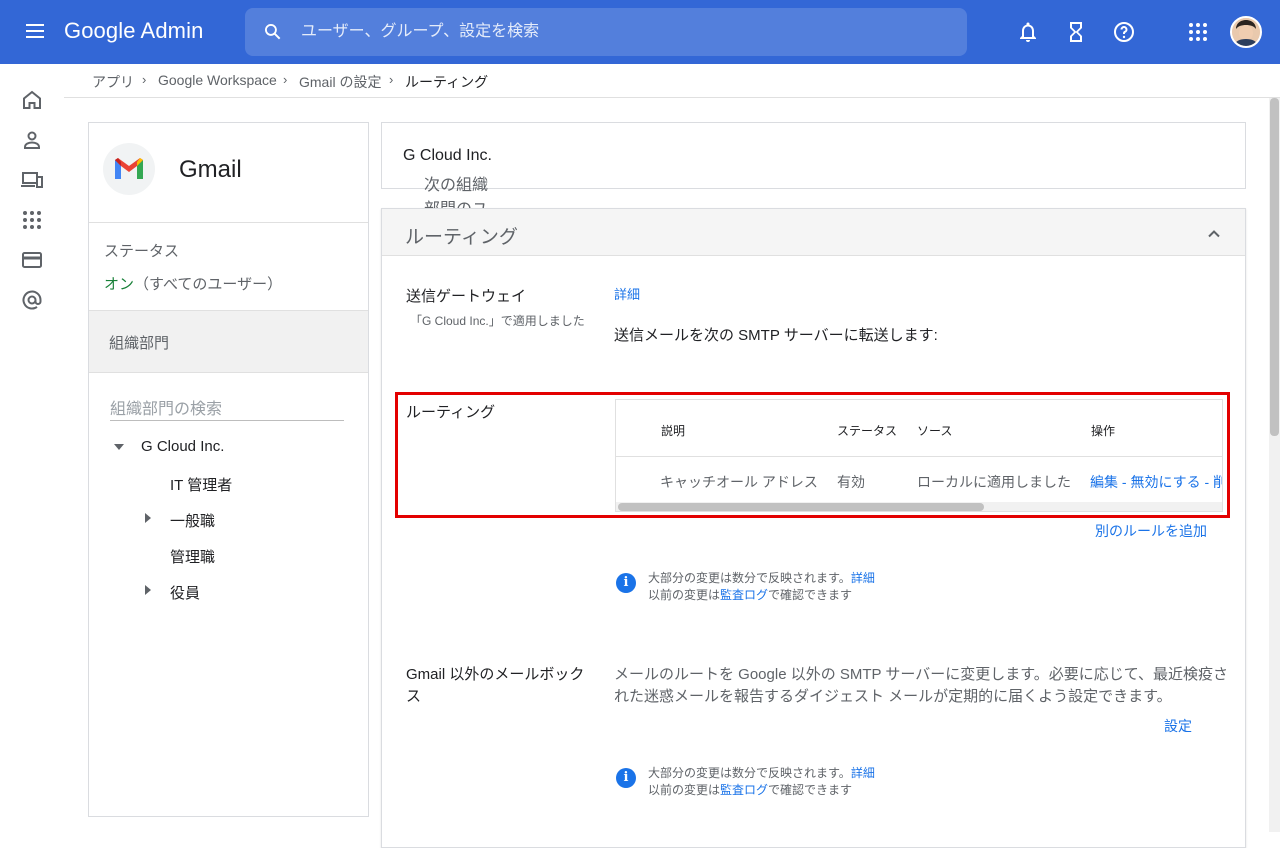 This screenshot has height=848, width=1280. What do you see at coordinates (673, 430) in the screenshot?
I see `column-header-description: 説明` at bounding box center [673, 430].